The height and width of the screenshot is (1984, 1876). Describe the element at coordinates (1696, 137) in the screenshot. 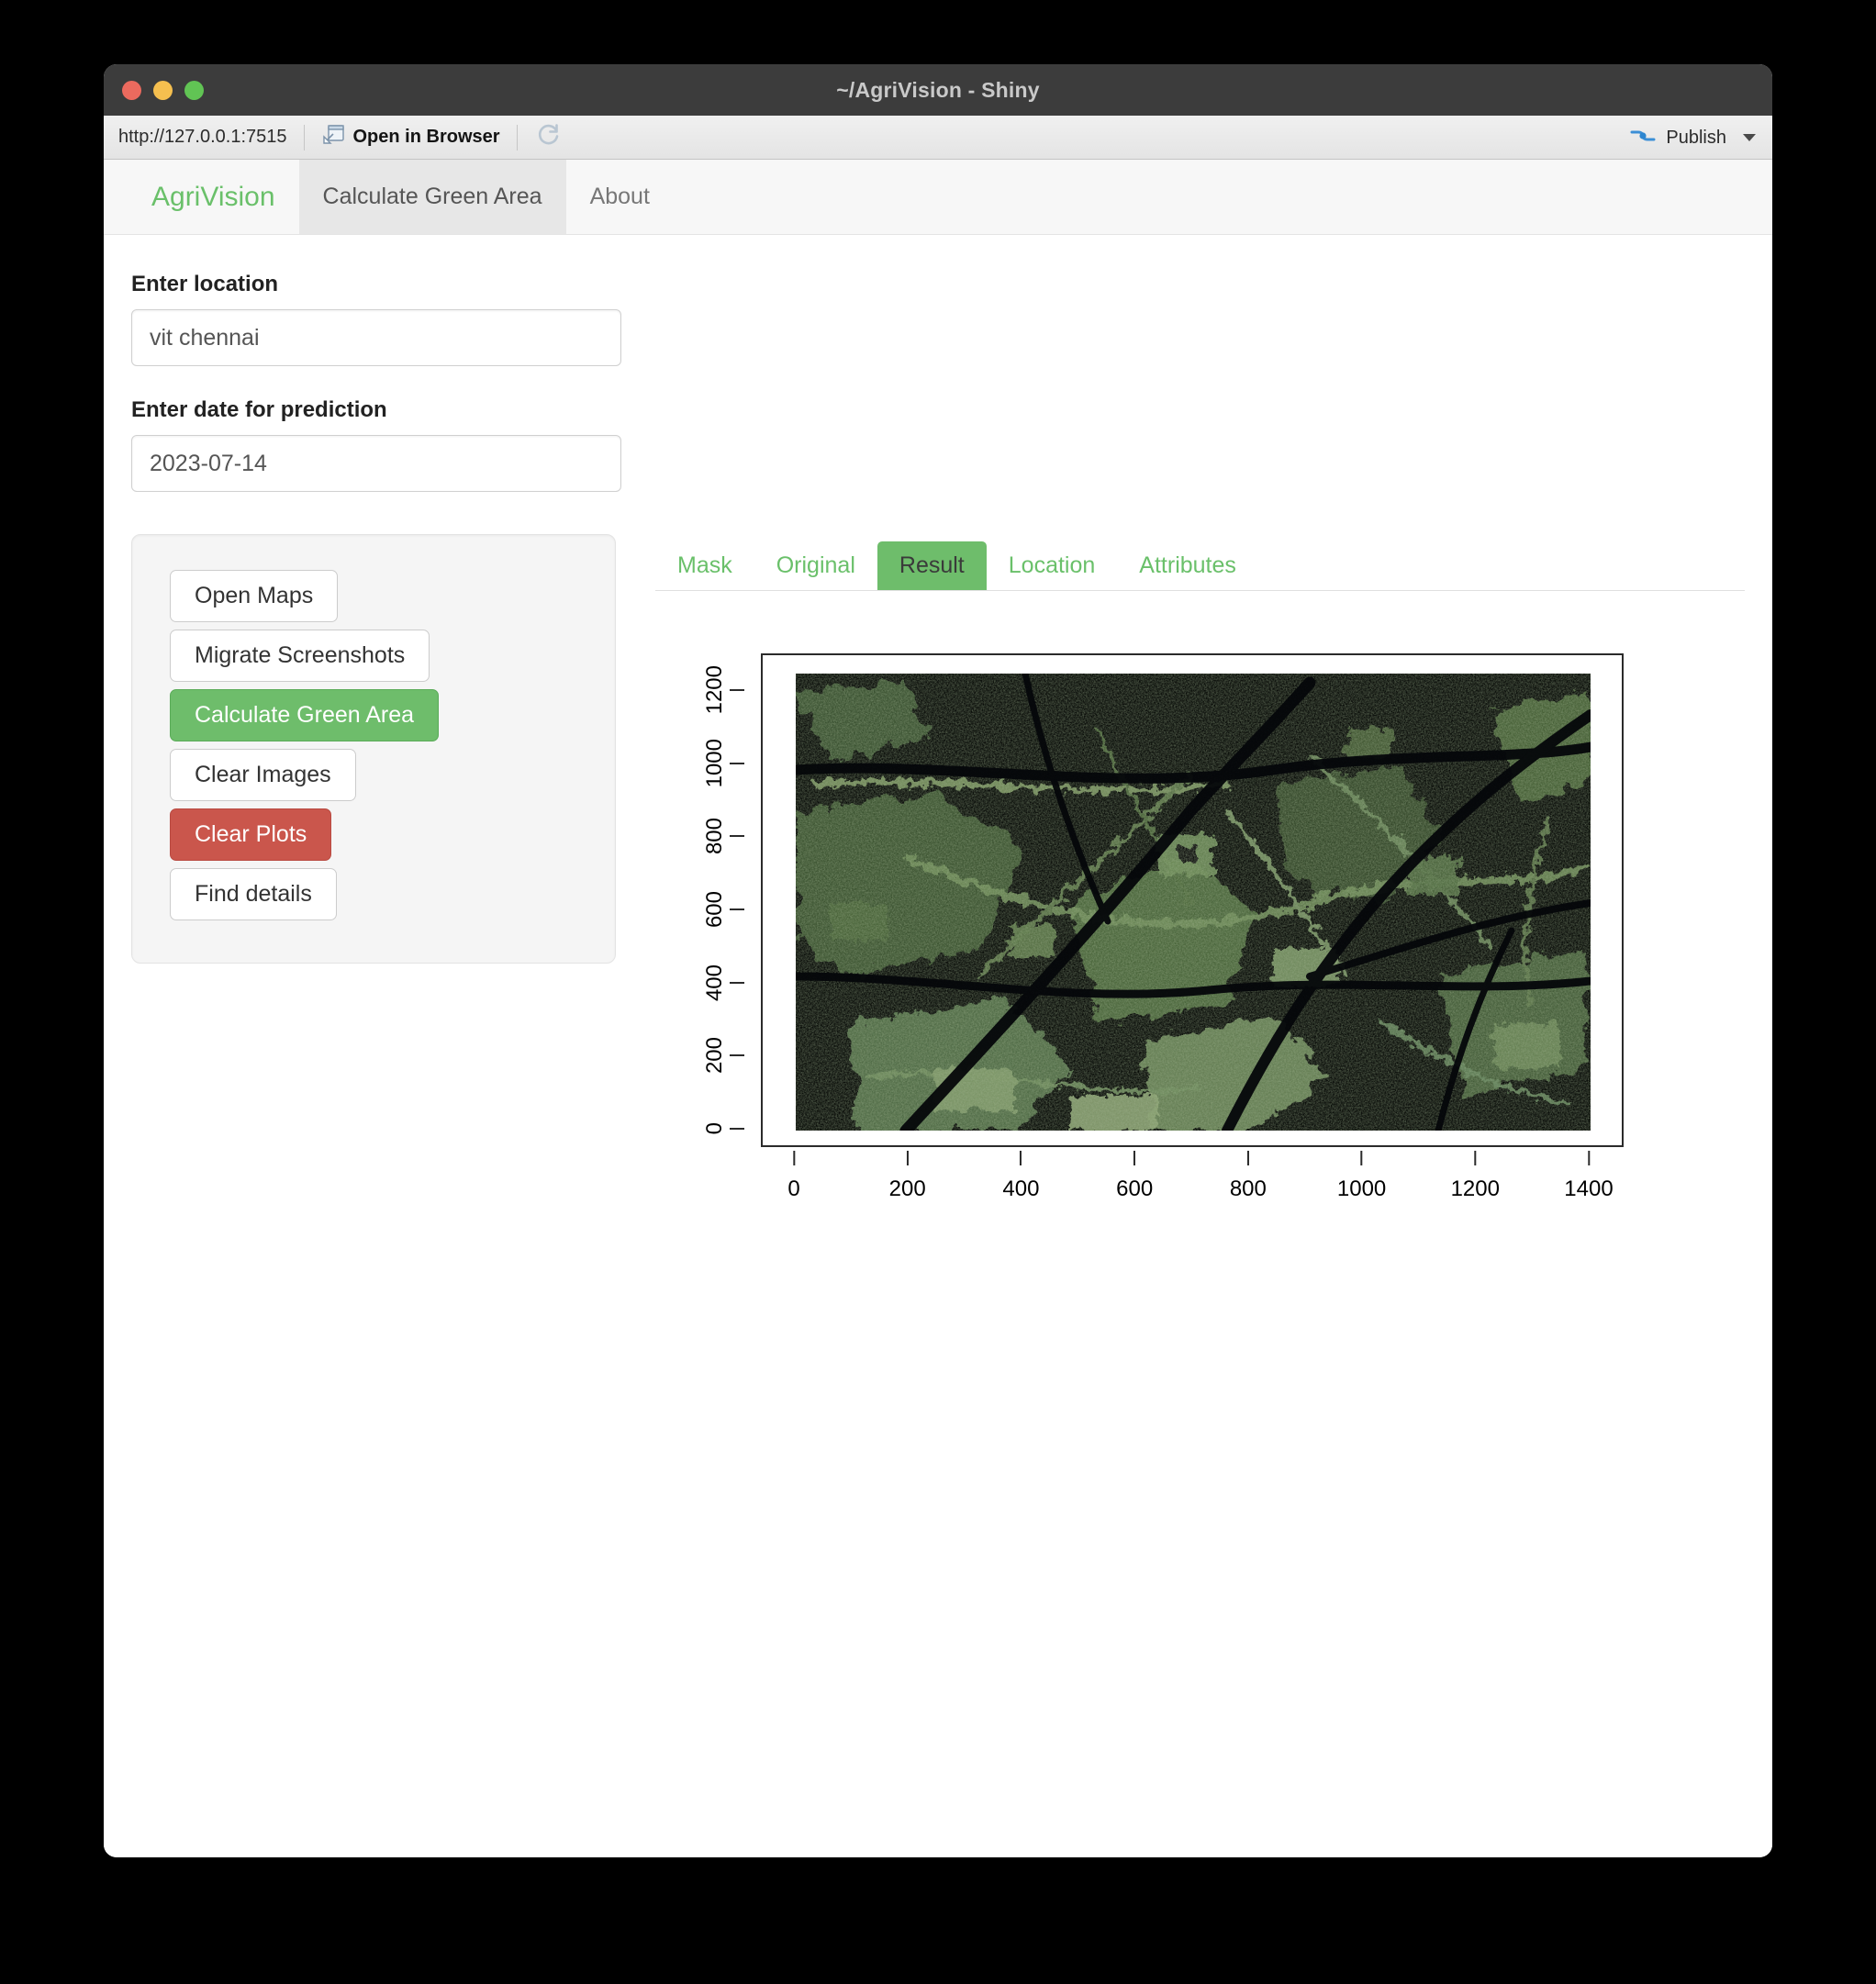

I see `publish-label: Publish` at that location.